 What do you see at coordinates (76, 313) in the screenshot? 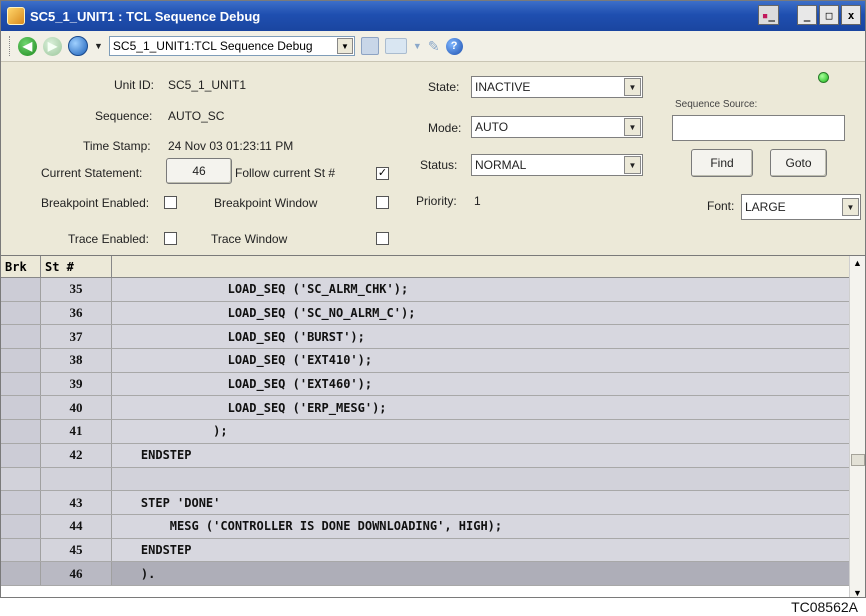
I see `statement-number-cell: 36` at bounding box center [76, 313].